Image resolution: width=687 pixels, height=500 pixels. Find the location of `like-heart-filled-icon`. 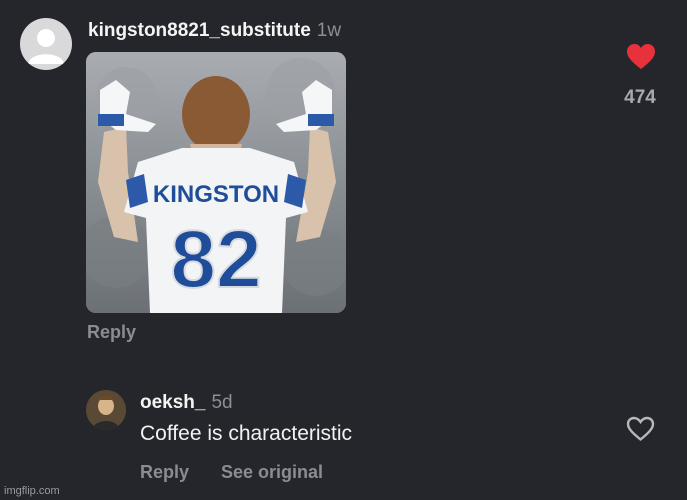

like-heart-filled-icon is located at coordinates (641, 57).